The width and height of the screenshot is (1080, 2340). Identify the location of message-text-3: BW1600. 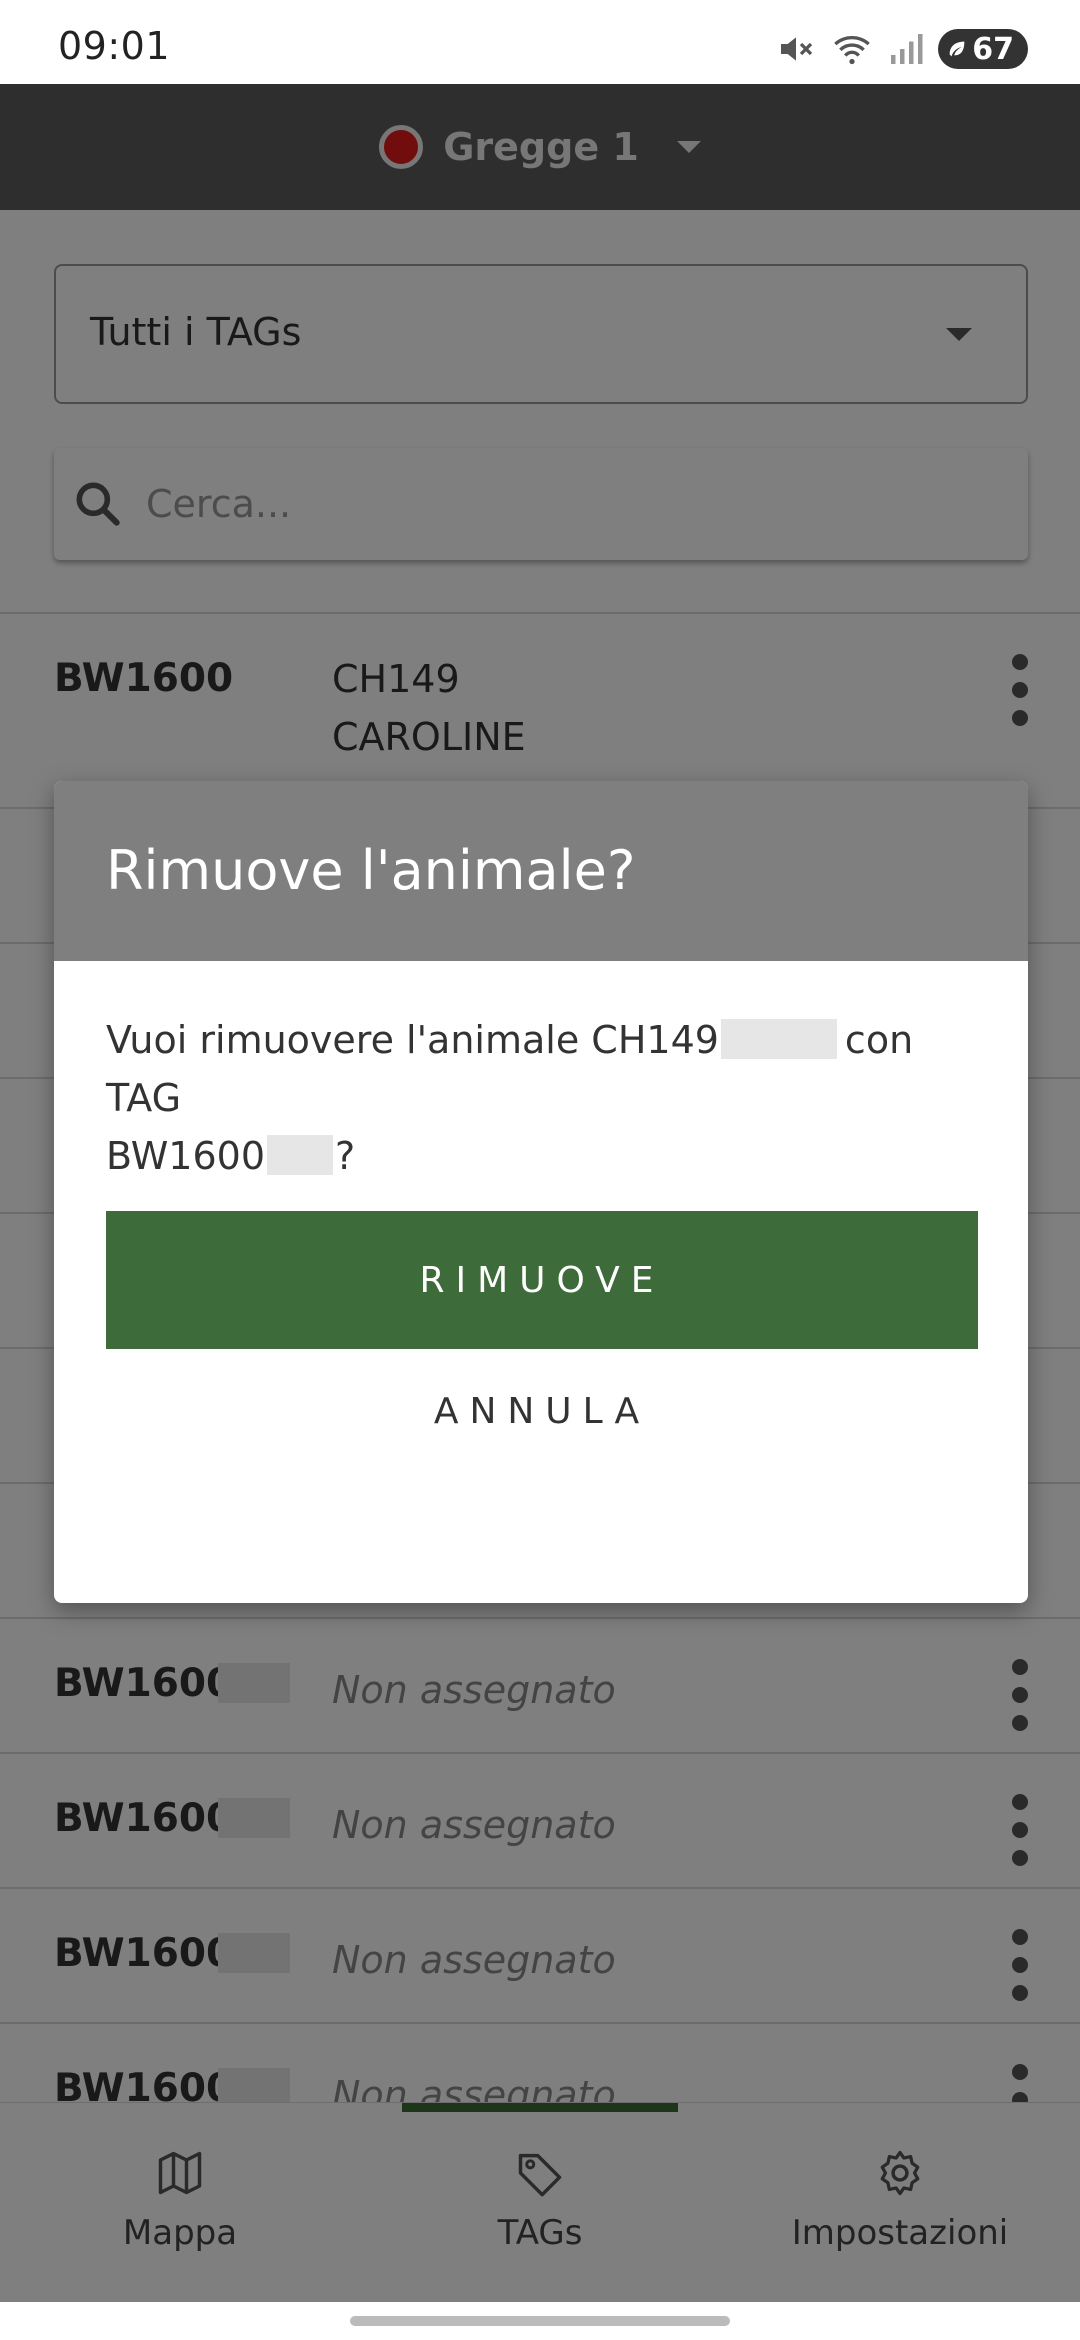
(185, 1156).